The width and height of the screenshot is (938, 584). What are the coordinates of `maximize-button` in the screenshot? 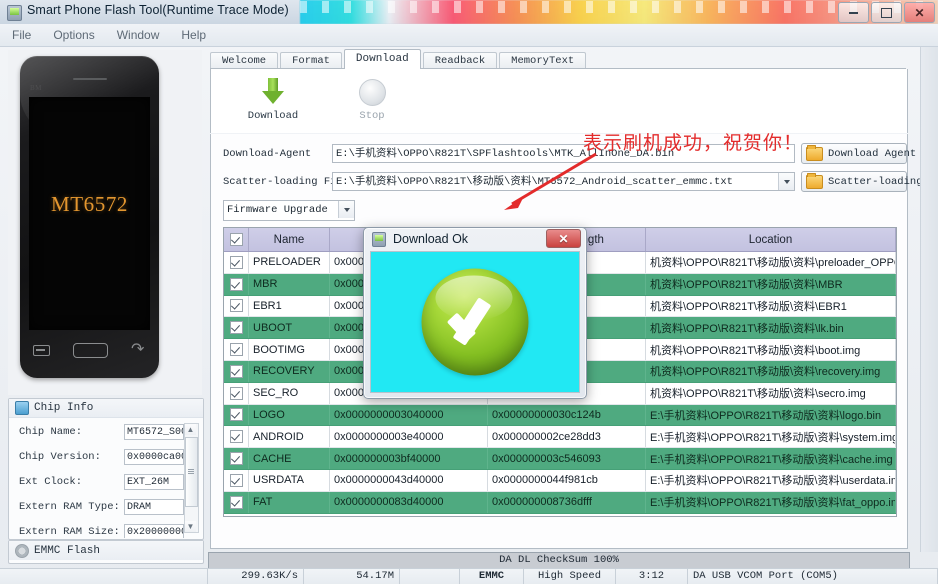 It's located at (886, 12).